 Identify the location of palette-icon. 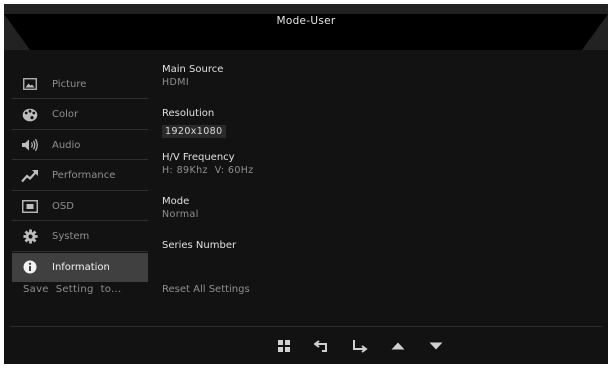
(30, 115).